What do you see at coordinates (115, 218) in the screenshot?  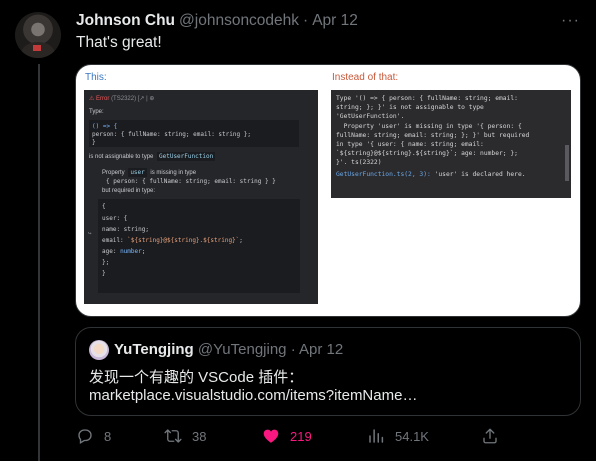 I see `req-line-2: user: {` at bounding box center [115, 218].